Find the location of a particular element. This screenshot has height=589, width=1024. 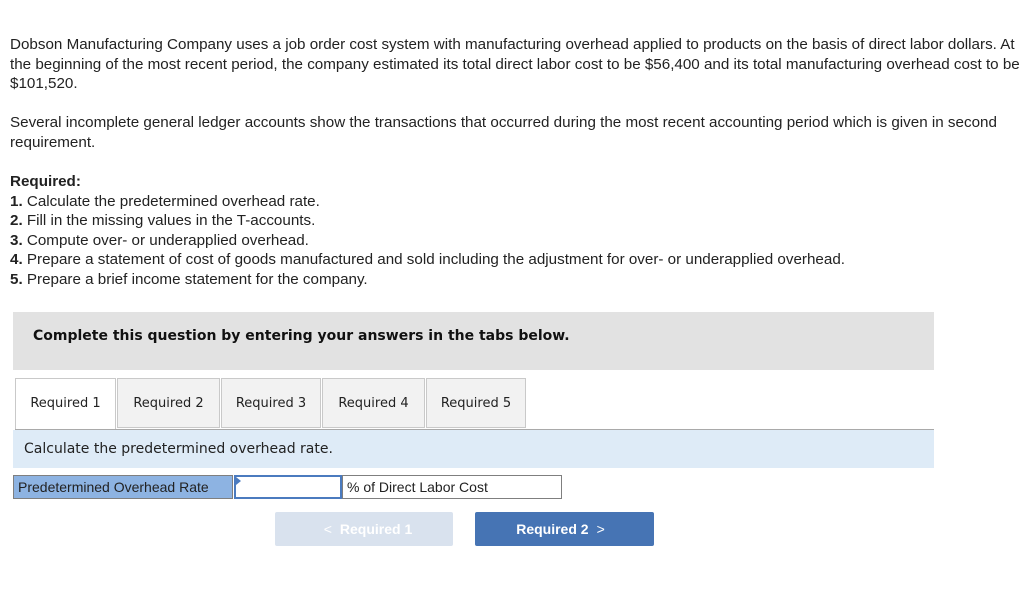

overhead-rate-input is located at coordinates (288, 487).